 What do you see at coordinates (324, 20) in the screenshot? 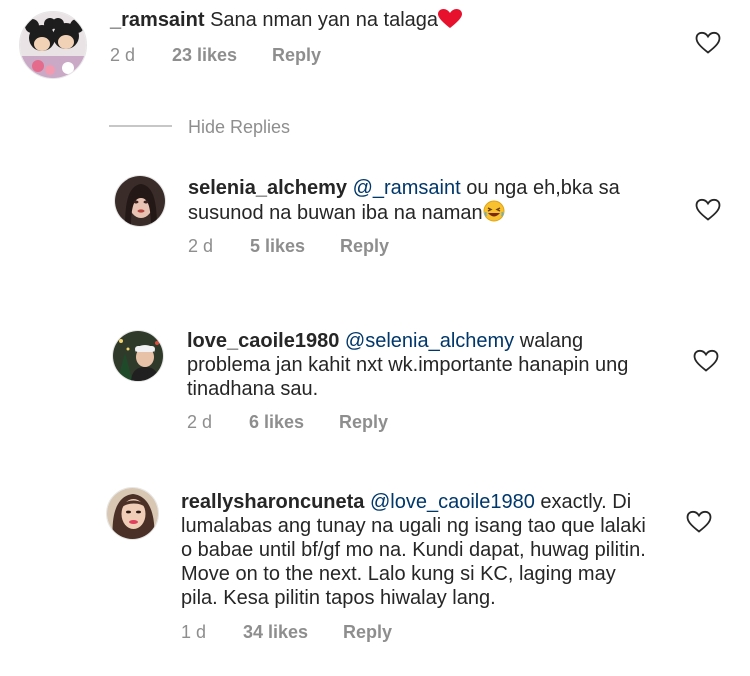
I see `comment-body: Sana nman yan na talaga` at bounding box center [324, 20].